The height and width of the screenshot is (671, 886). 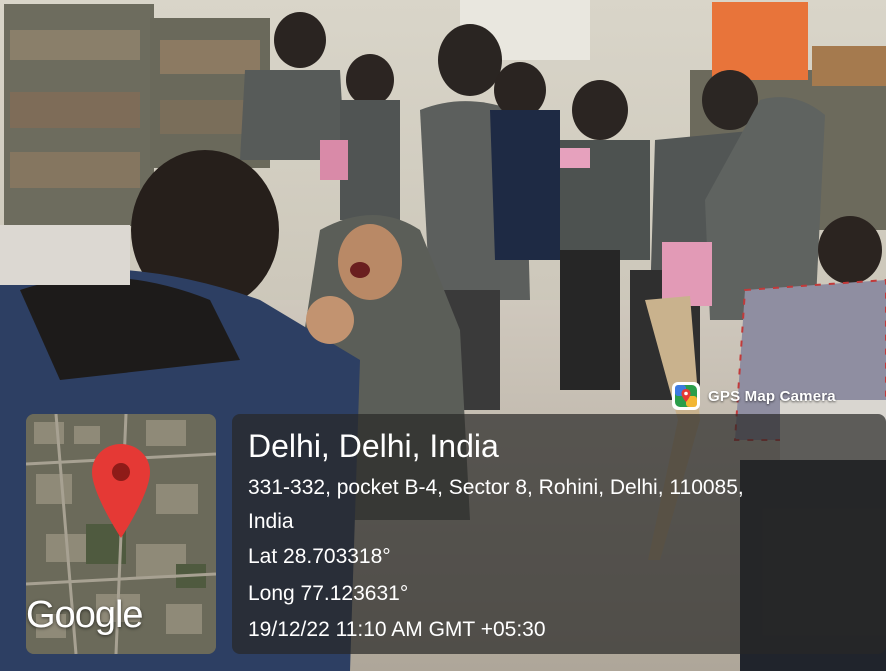 What do you see at coordinates (686, 396) in the screenshot?
I see `gps-map-camera-icon` at bounding box center [686, 396].